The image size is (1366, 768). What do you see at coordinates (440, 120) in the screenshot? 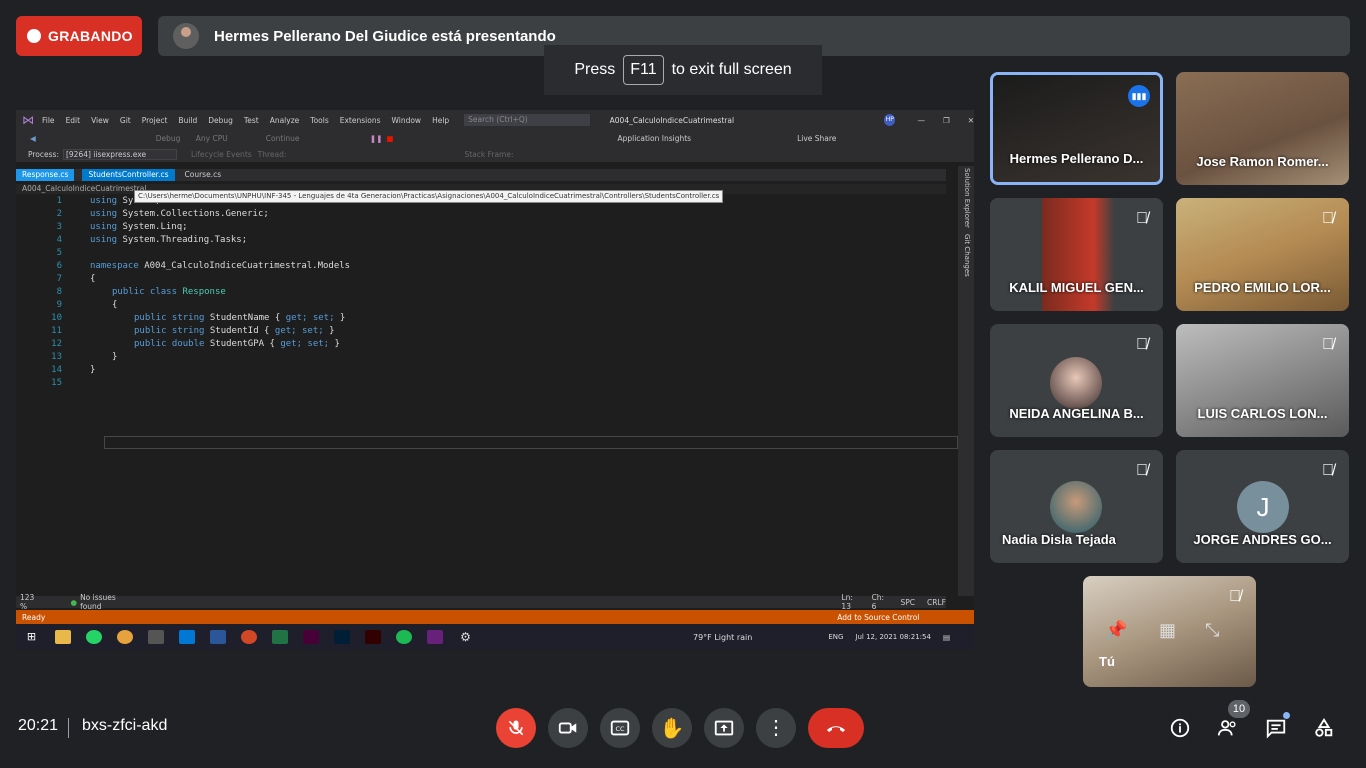
I see `menu-help: Help` at bounding box center [440, 120].